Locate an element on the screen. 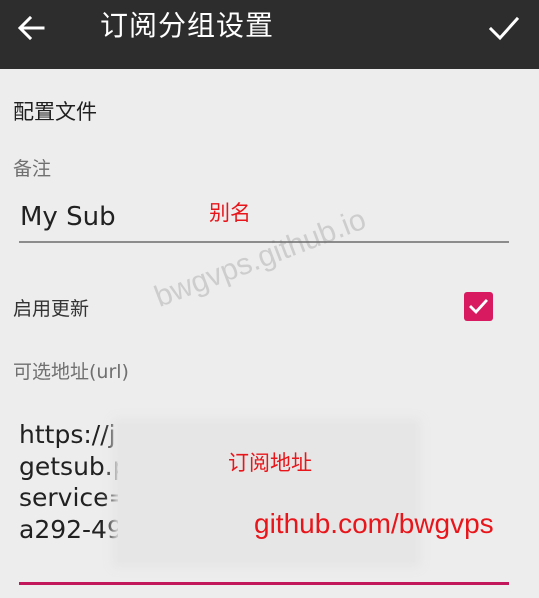 Image resolution: width=539 pixels, height=598 pixels. url-line-4: a292-49 is located at coordinates (71, 529).